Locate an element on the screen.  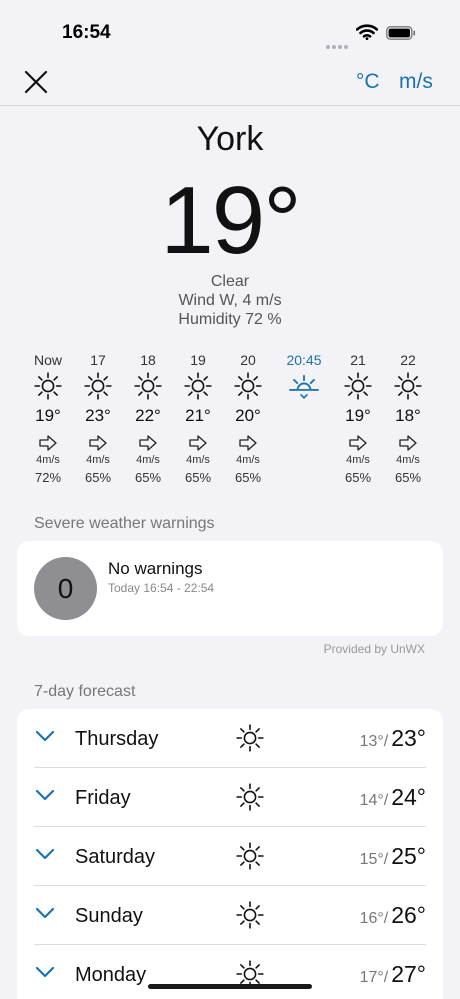
signal-icon is located at coordinates (338, 42).